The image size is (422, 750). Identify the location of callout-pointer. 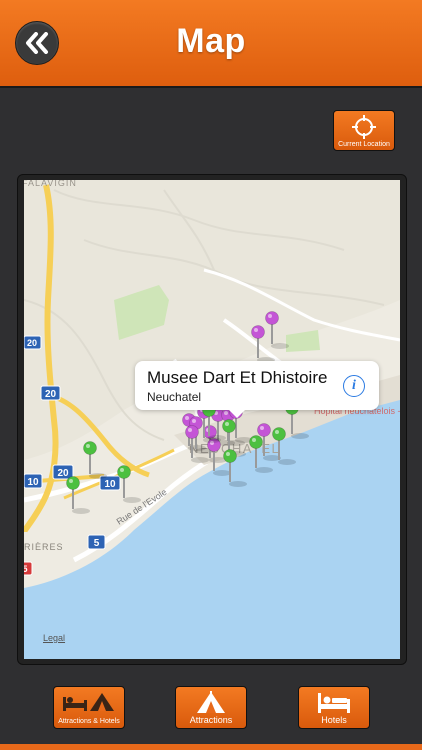
(237, 414).